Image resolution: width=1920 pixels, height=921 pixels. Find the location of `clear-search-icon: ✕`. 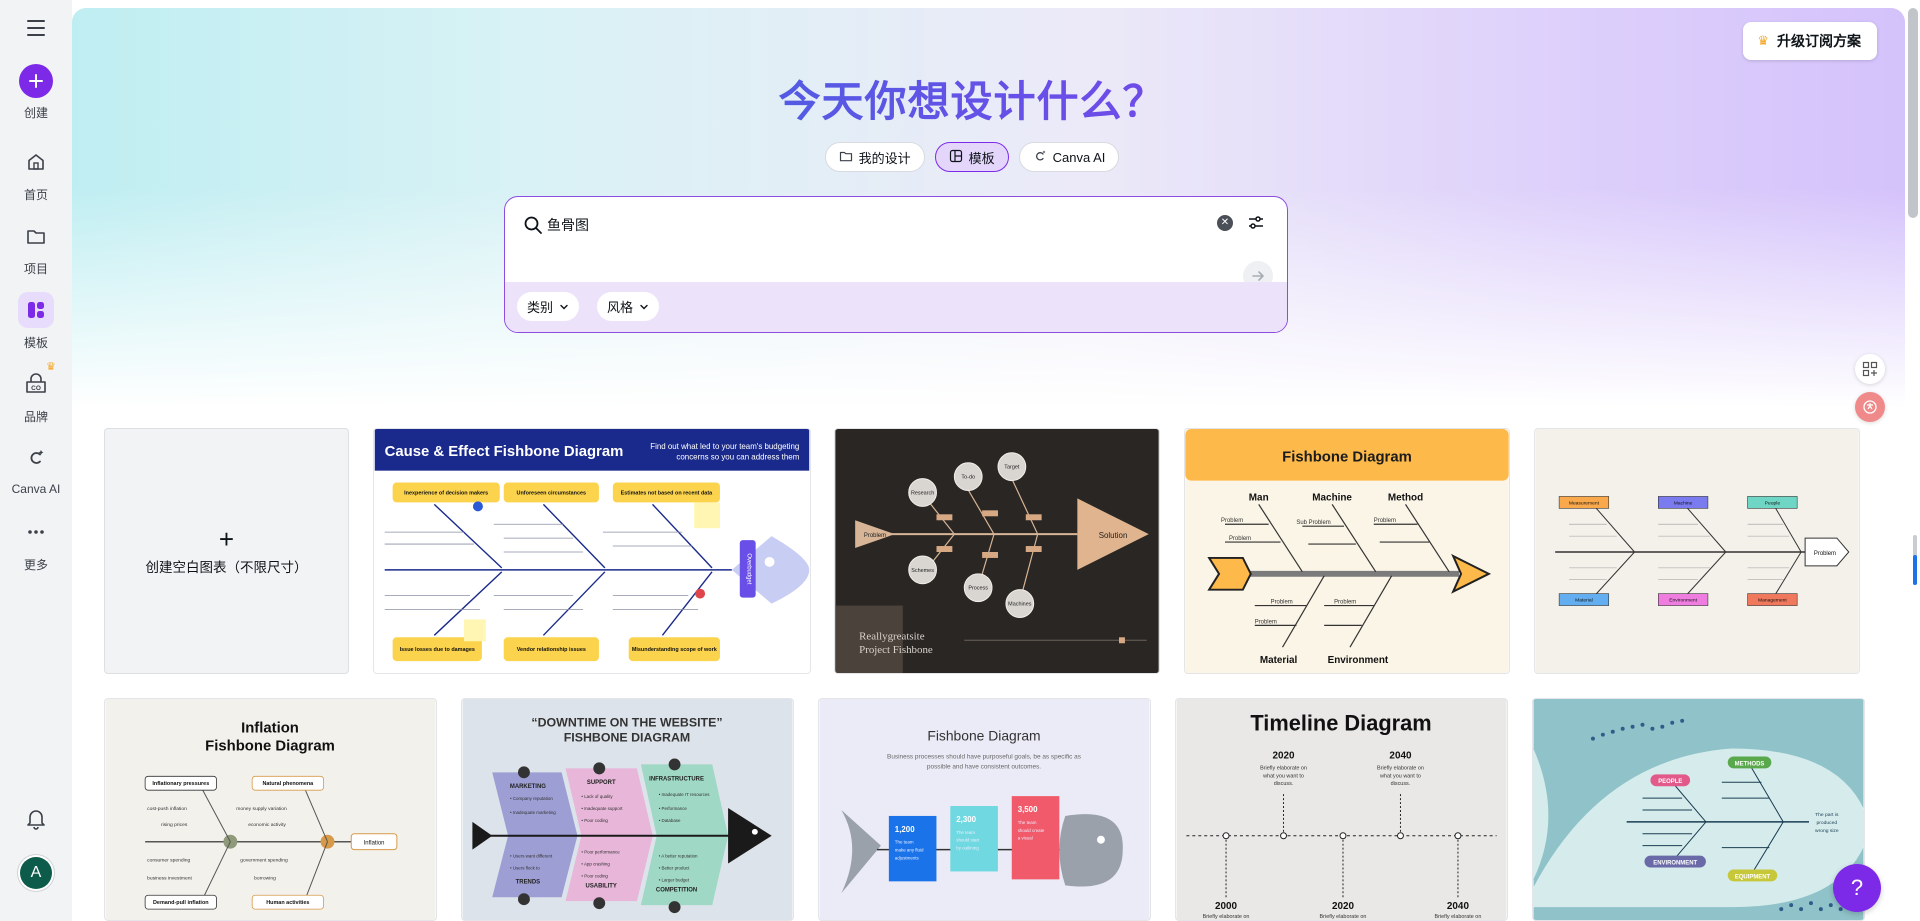

clear-search-icon: ✕ is located at coordinates (1225, 223).